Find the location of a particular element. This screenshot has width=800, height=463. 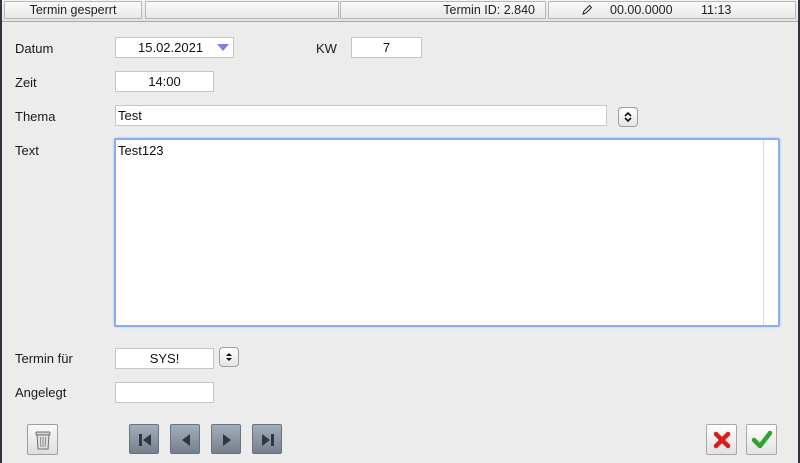

text-content: Test123 is located at coordinates (141, 150).